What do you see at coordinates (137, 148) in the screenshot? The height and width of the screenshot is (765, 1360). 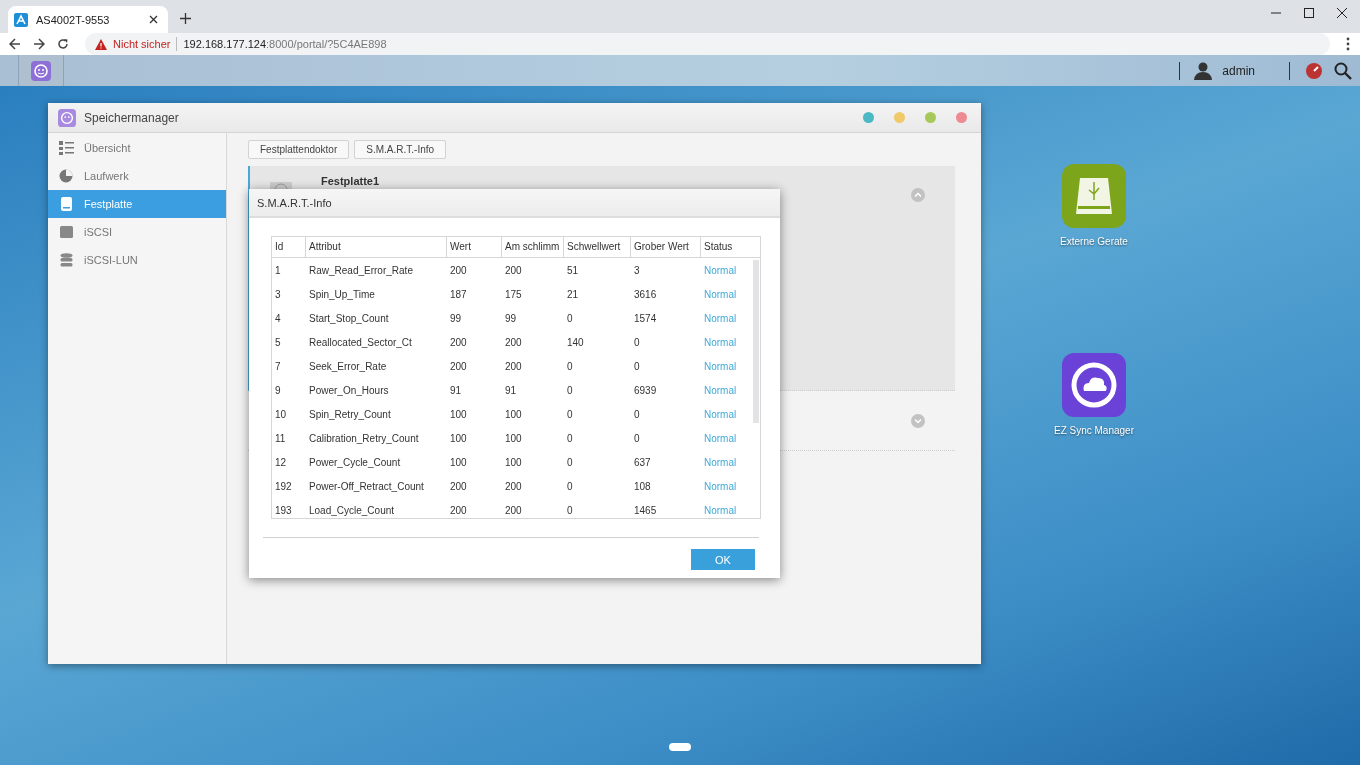 I see `sidebar-item: Übersicht` at bounding box center [137, 148].